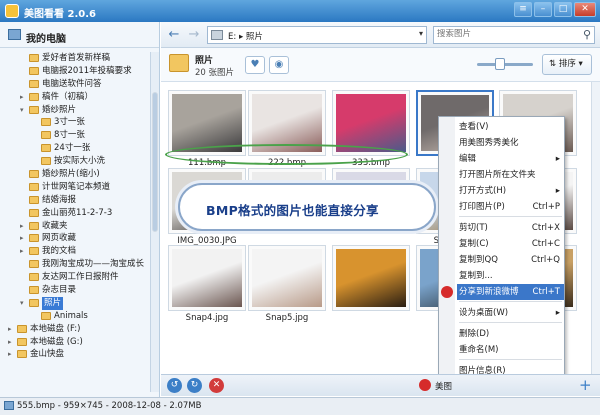  I want to click on sidebar-item: 爱好者首发新样稿, so click(75, 58).